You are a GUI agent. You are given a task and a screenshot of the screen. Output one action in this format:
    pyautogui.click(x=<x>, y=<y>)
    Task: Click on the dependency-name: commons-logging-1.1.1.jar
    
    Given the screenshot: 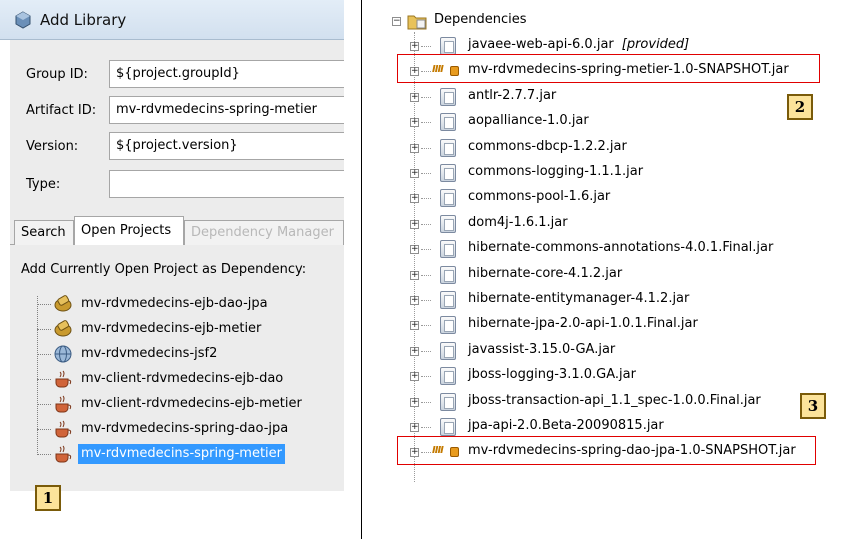 What is the action you would take?
    pyautogui.click(x=556, y=171)
    